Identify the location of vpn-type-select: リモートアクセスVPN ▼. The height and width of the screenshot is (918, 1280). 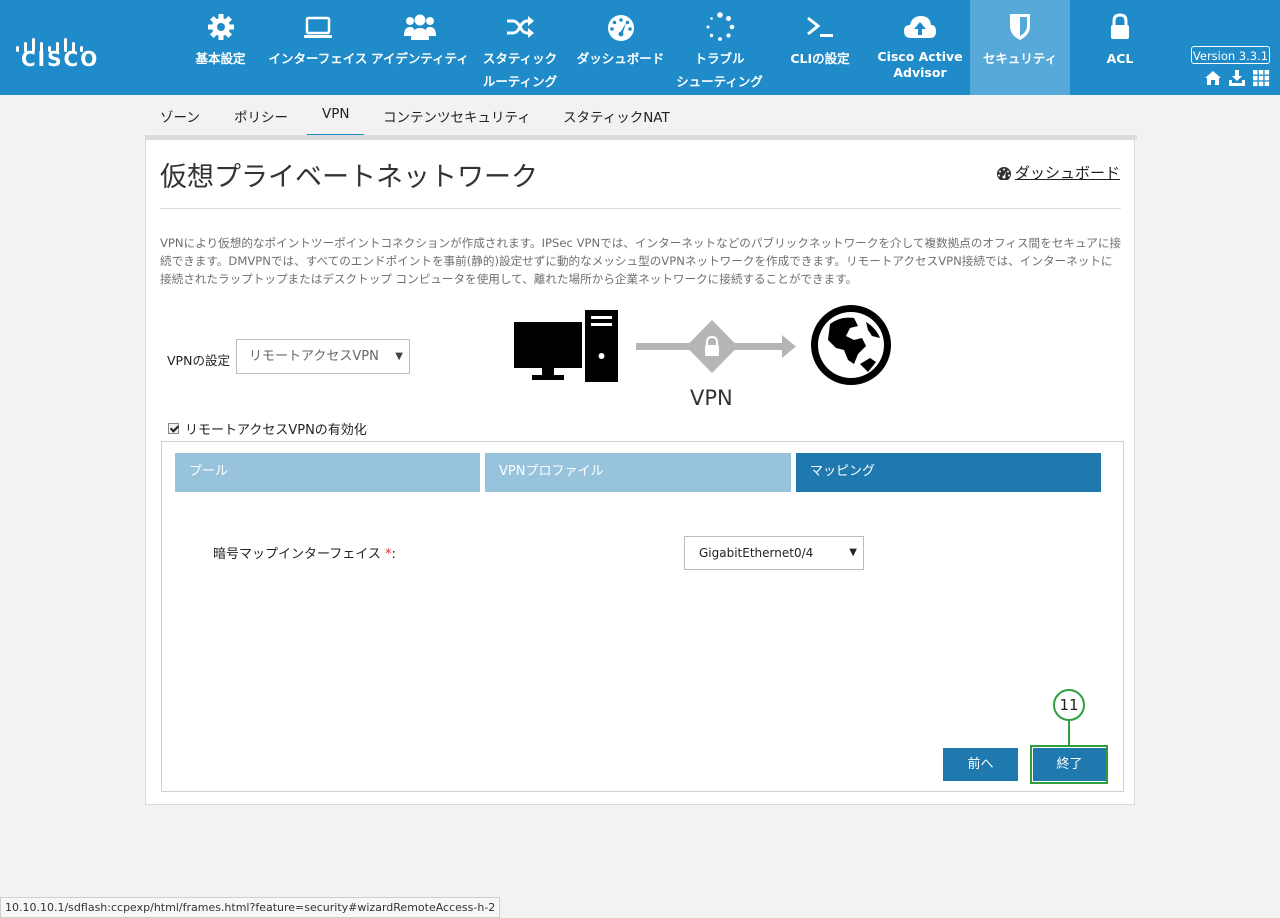
(323, 356).